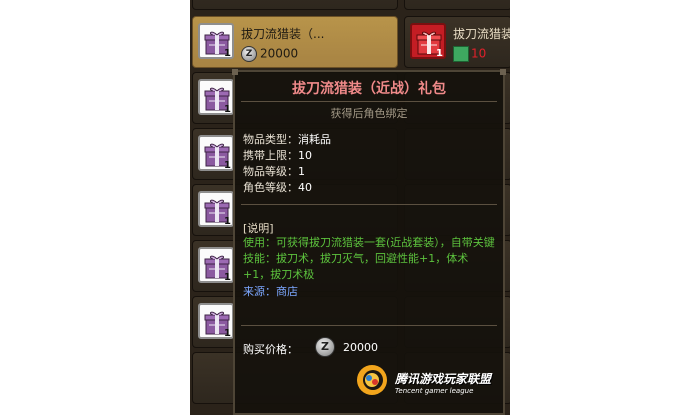  I want to click on purchase-price-value: 20000, so click(360, 347).